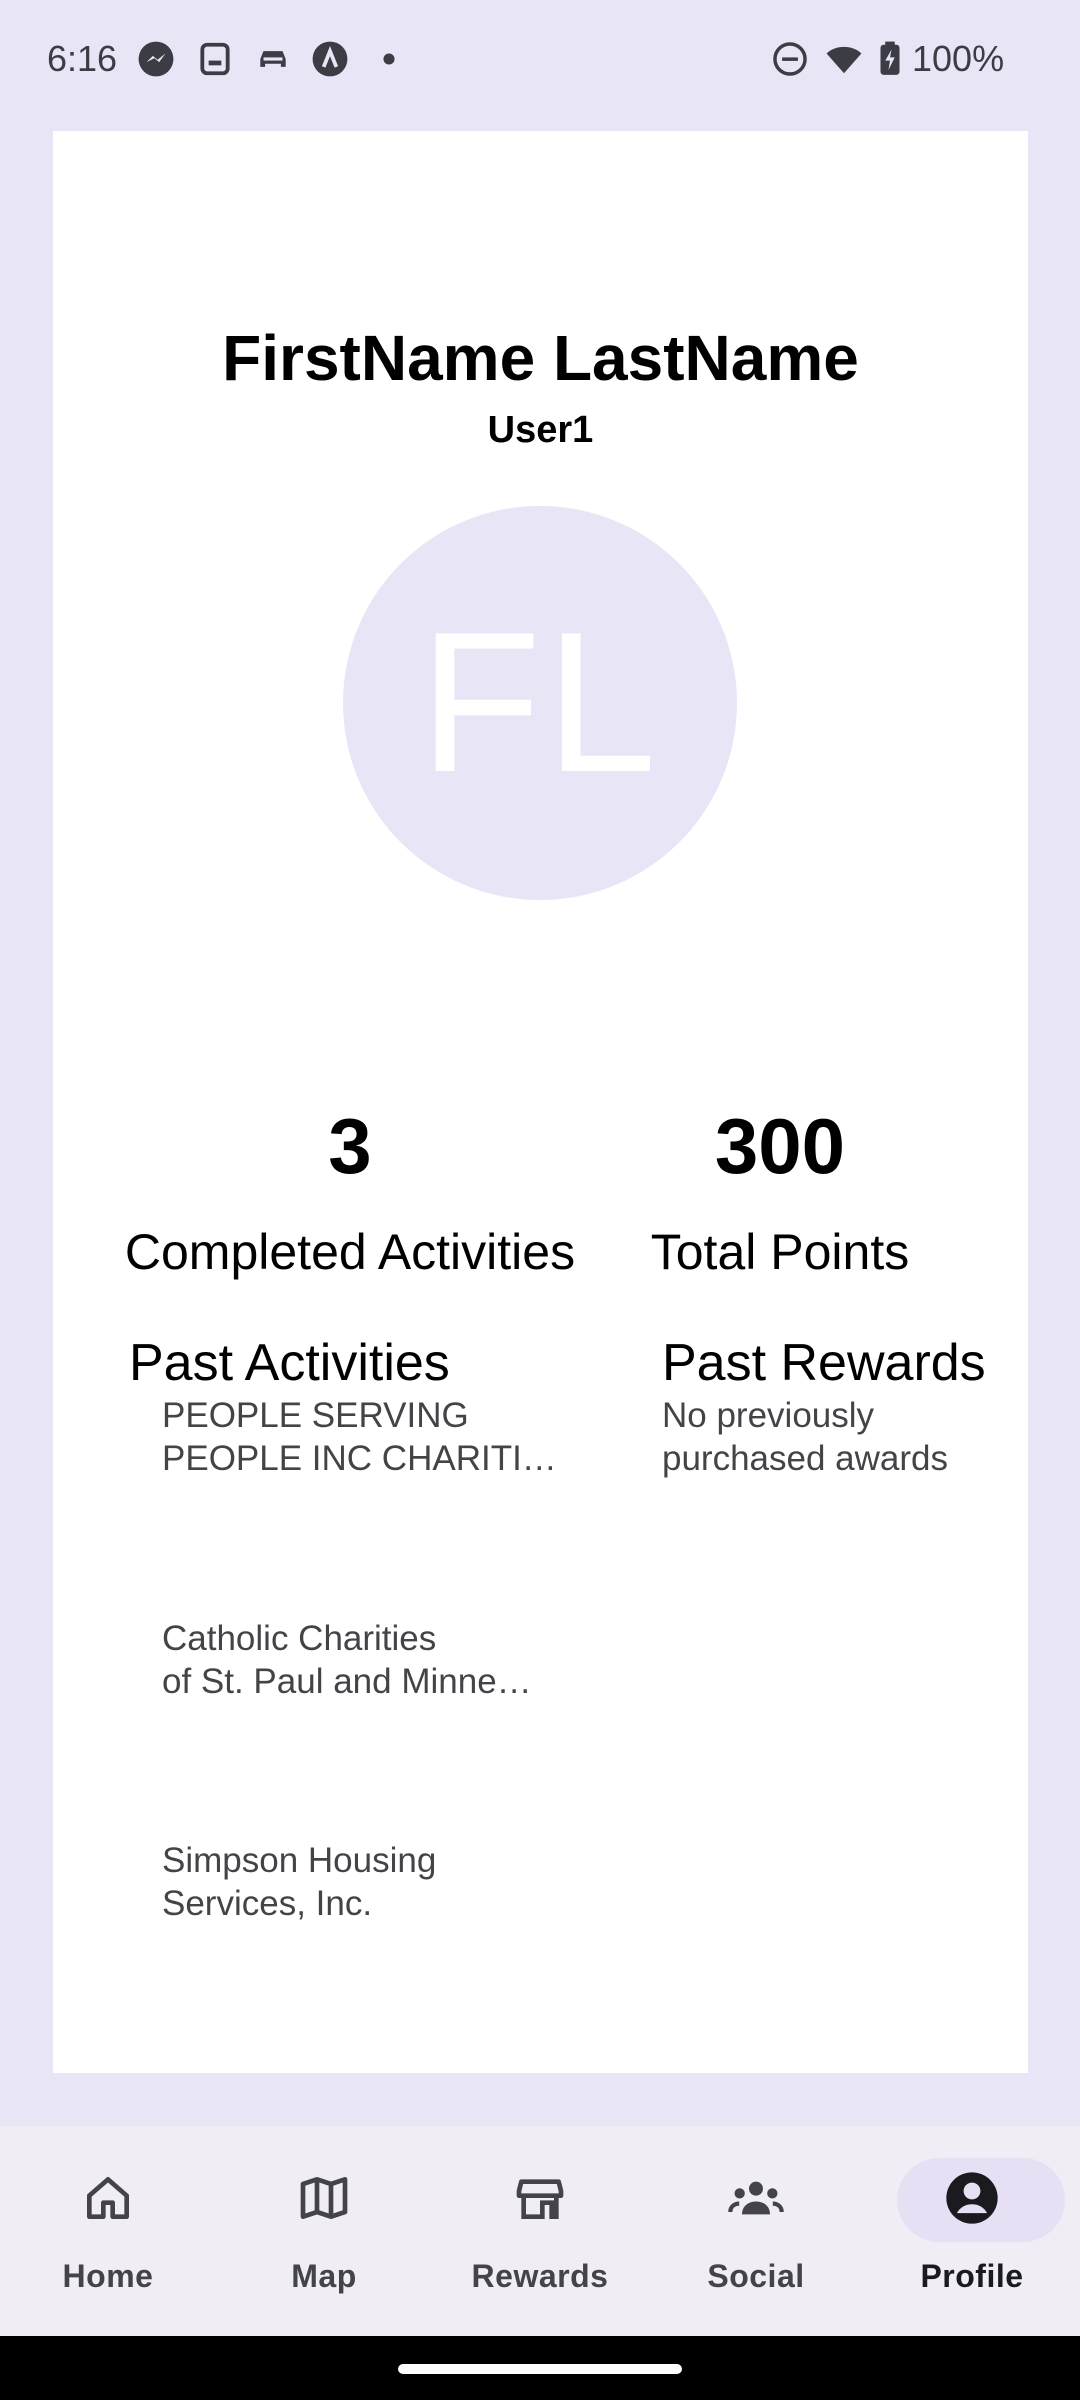 The image size is (1080, 2400). Describe the element at coordinates (780, 1146) in the screenshot. I see `total-points-value: 300` at that location.